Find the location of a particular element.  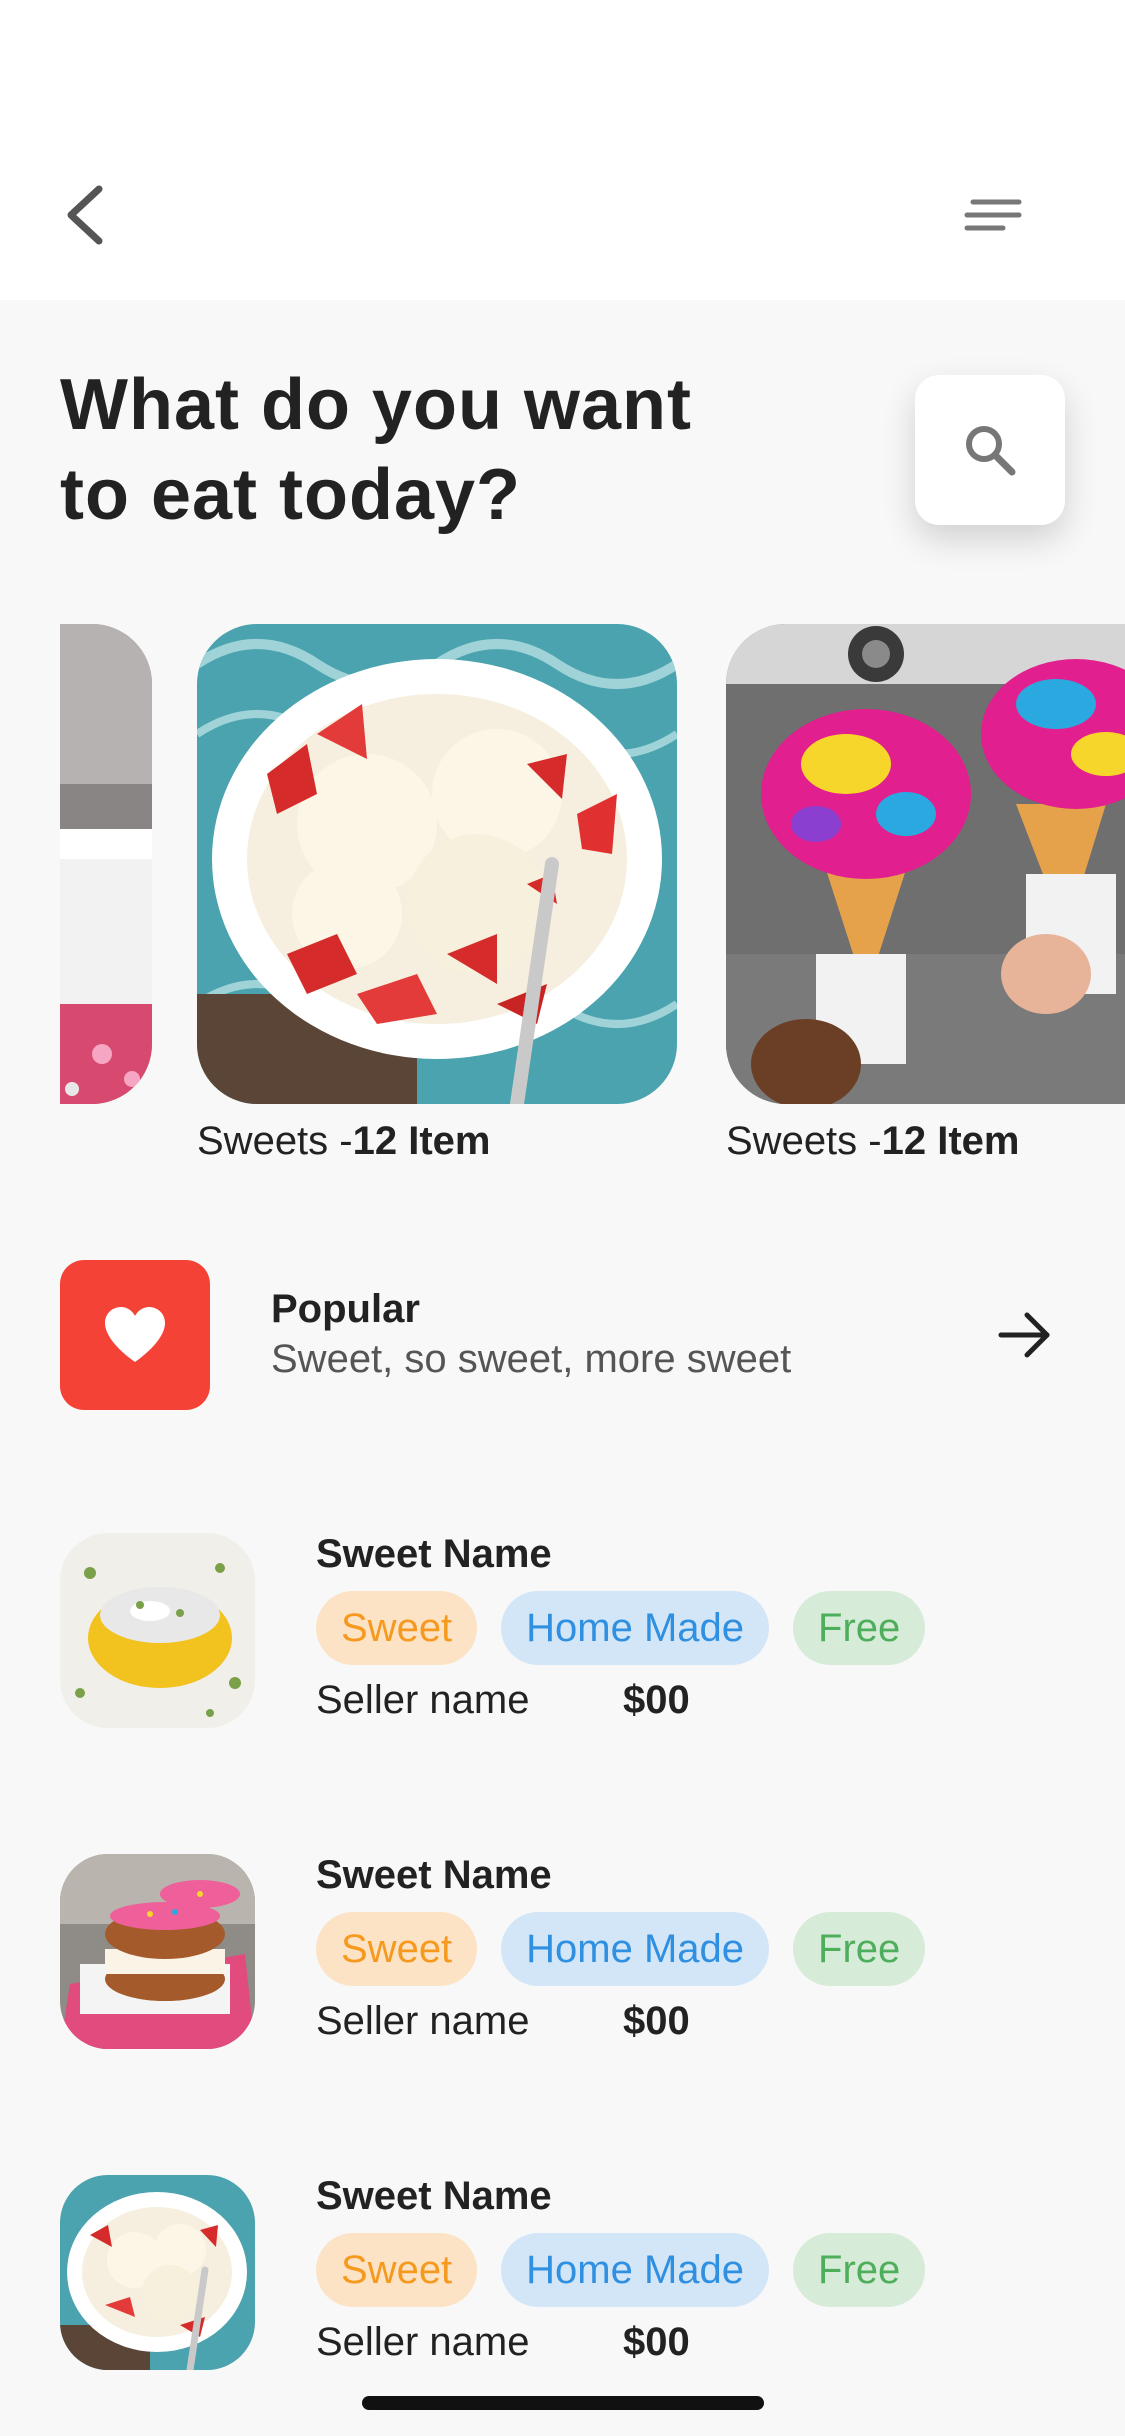

category-card is located at coordinates (106, 864).